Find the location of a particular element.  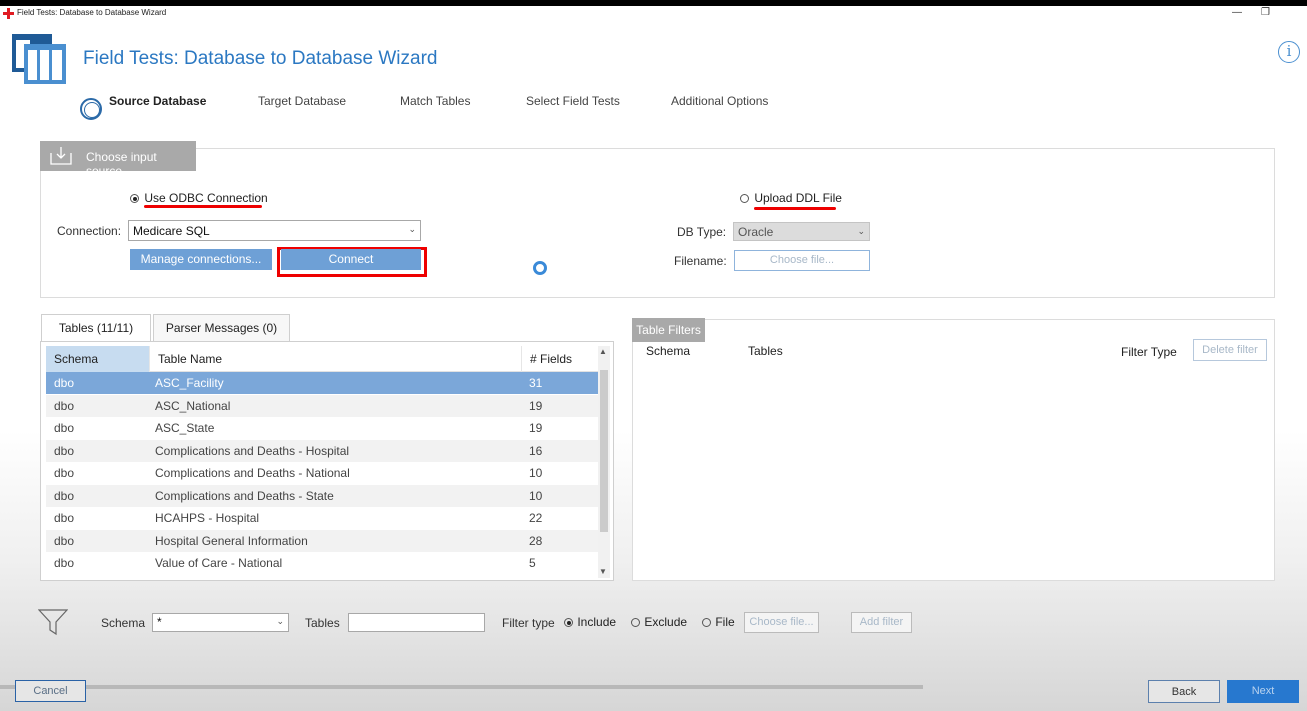

table-cell-fields: 16 is located at coordinates (536, 450).